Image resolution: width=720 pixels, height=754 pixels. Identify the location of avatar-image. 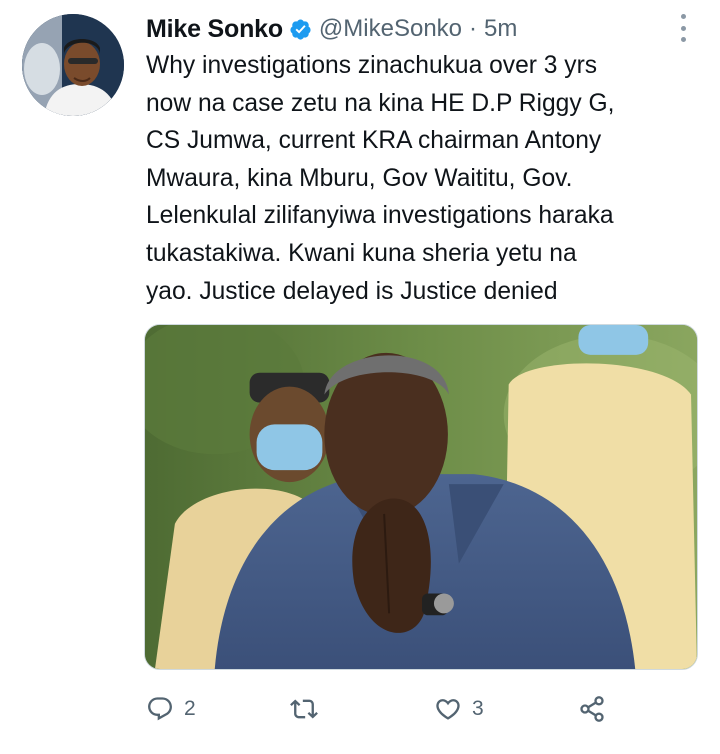
(73, 65).